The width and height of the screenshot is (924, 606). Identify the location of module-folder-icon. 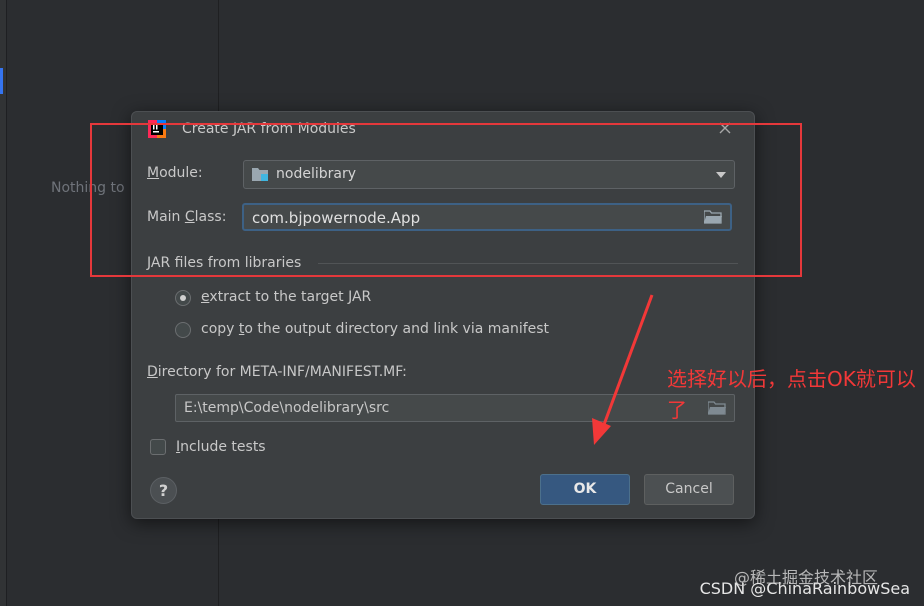
(260, 174).